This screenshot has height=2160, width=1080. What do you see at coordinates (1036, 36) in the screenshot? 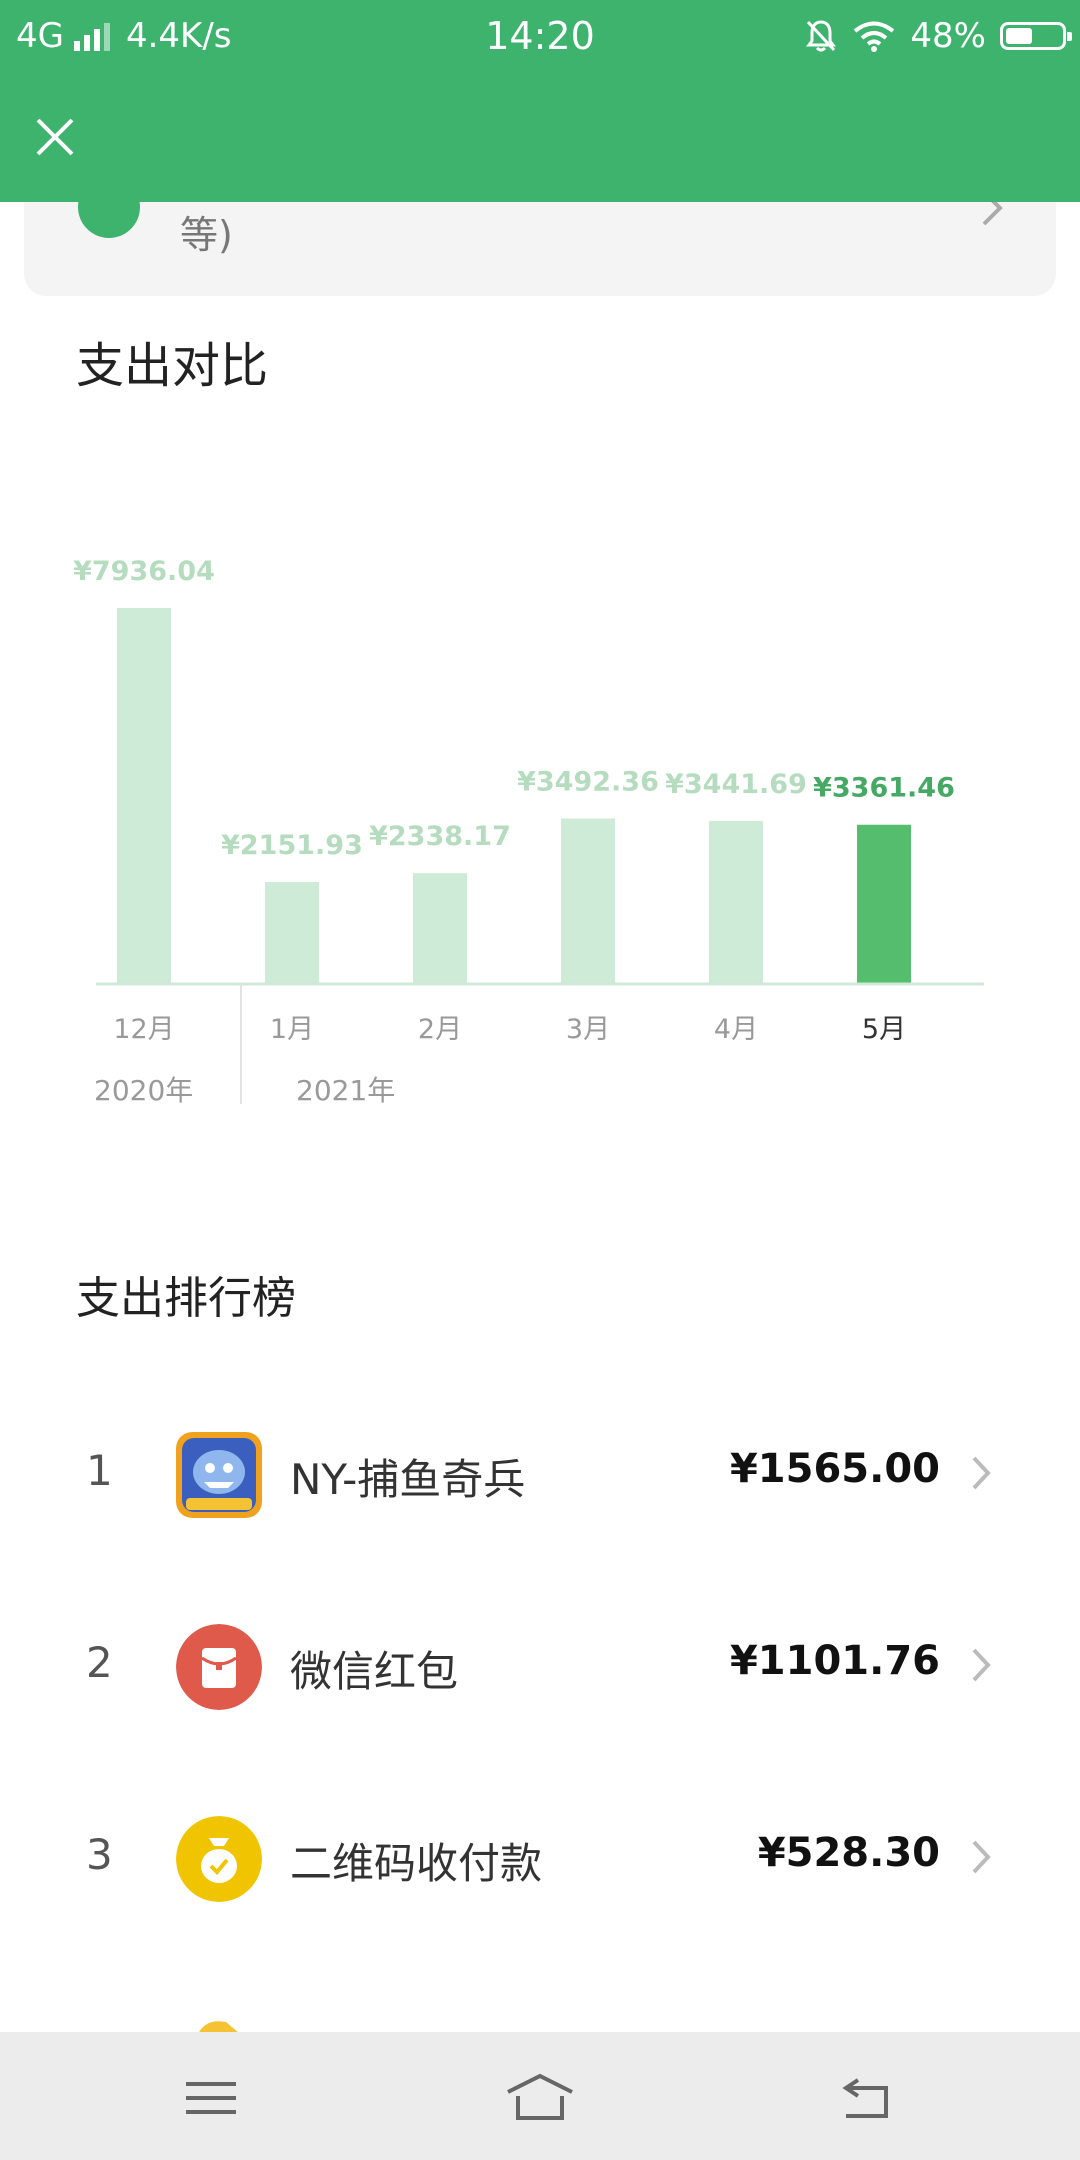
I see `battery-icon` at bounding box center [1036, 36].